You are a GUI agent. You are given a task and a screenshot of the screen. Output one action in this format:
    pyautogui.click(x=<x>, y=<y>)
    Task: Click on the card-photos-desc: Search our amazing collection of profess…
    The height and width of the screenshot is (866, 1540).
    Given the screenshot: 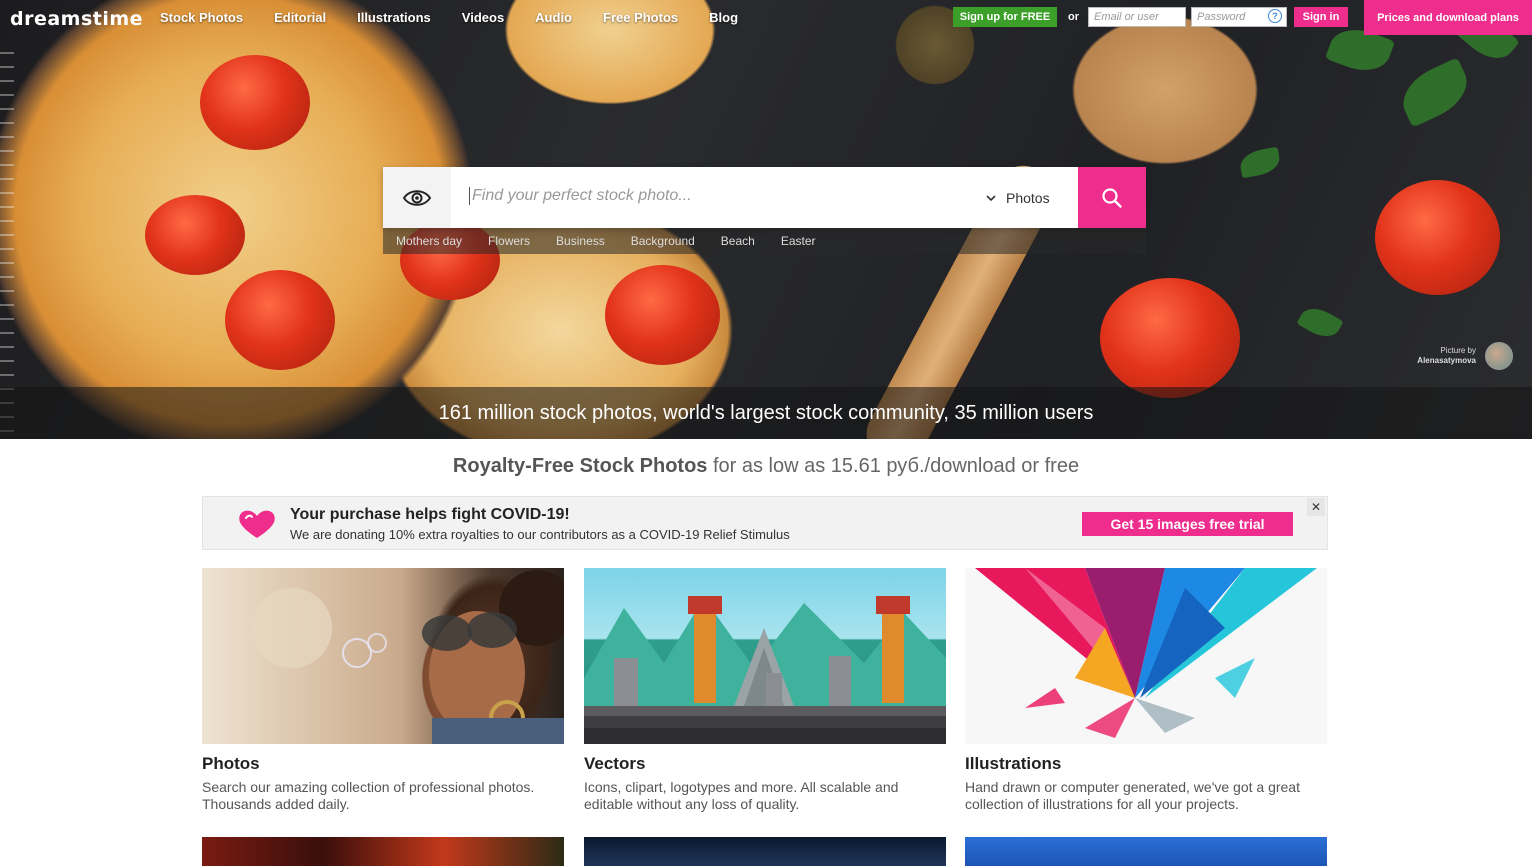 What is the action you would take?
    pyautogui.click(x=368, y=795)
    